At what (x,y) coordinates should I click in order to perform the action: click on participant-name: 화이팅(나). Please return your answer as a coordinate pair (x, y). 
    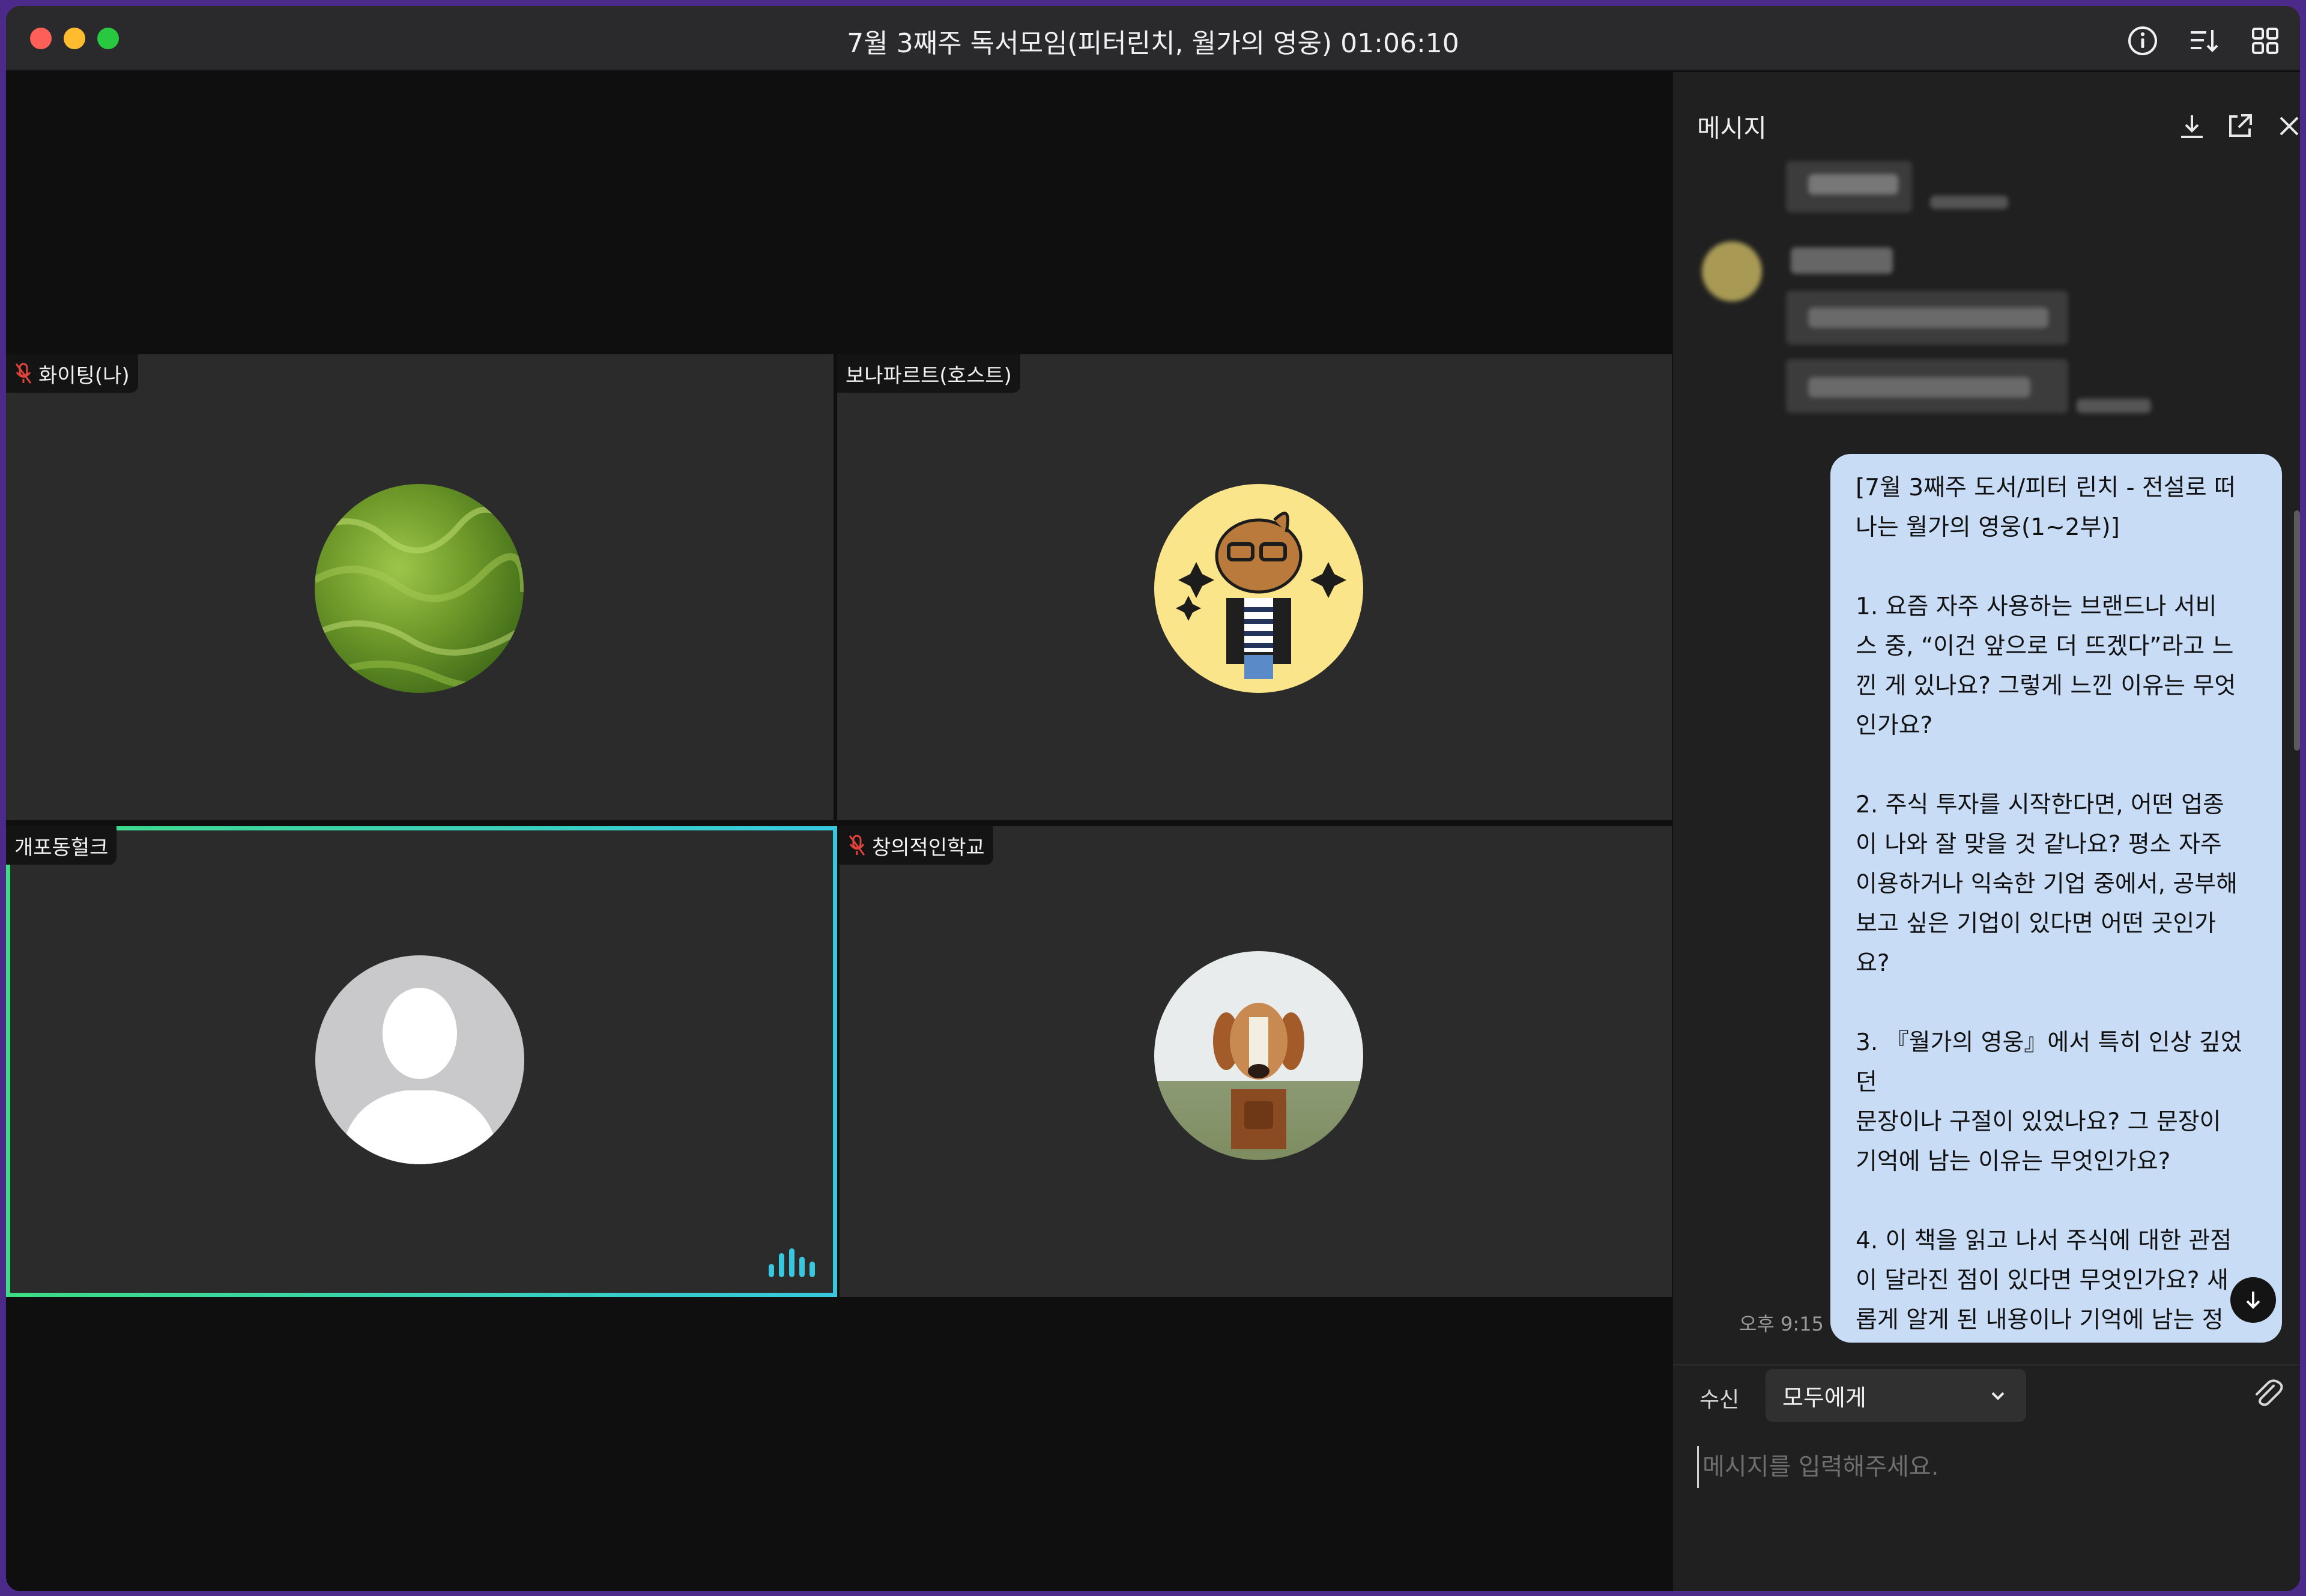
    Looking at the image, I should click on (84, 375).